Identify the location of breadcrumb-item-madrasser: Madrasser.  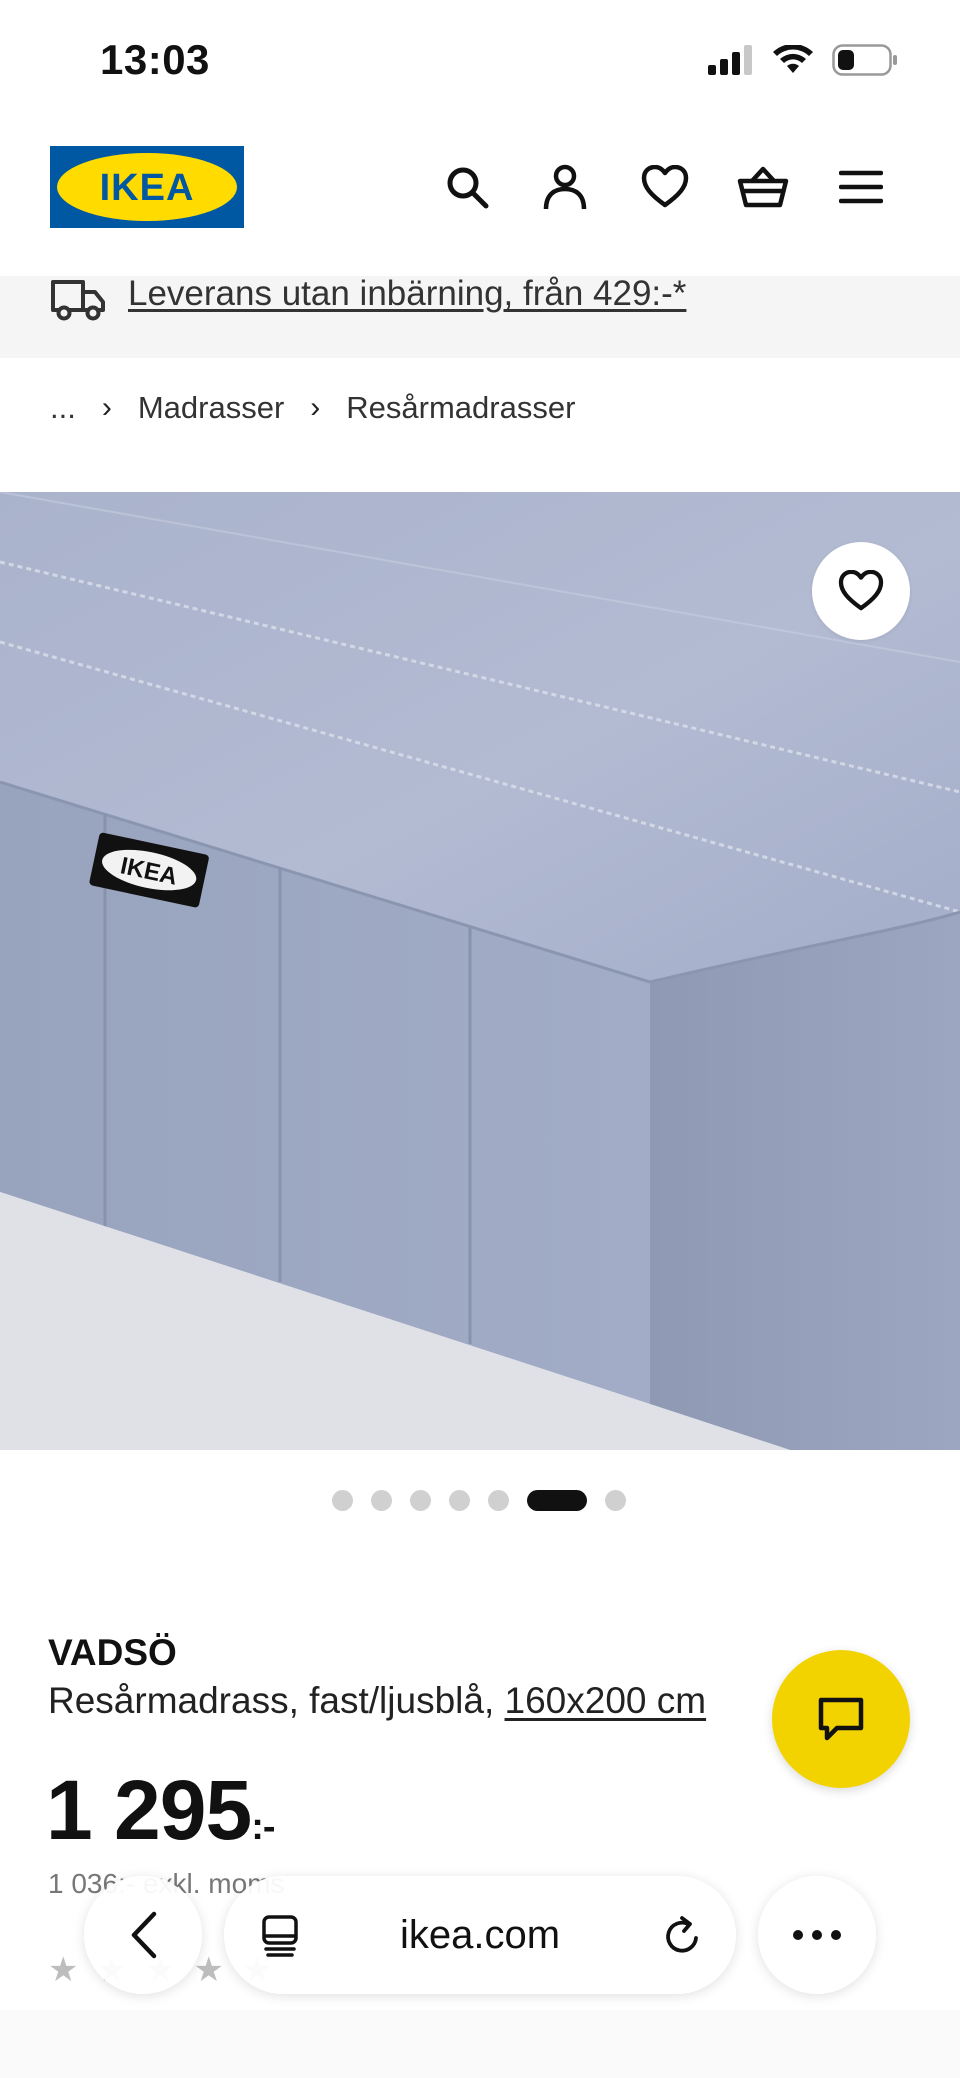
(211, 408).